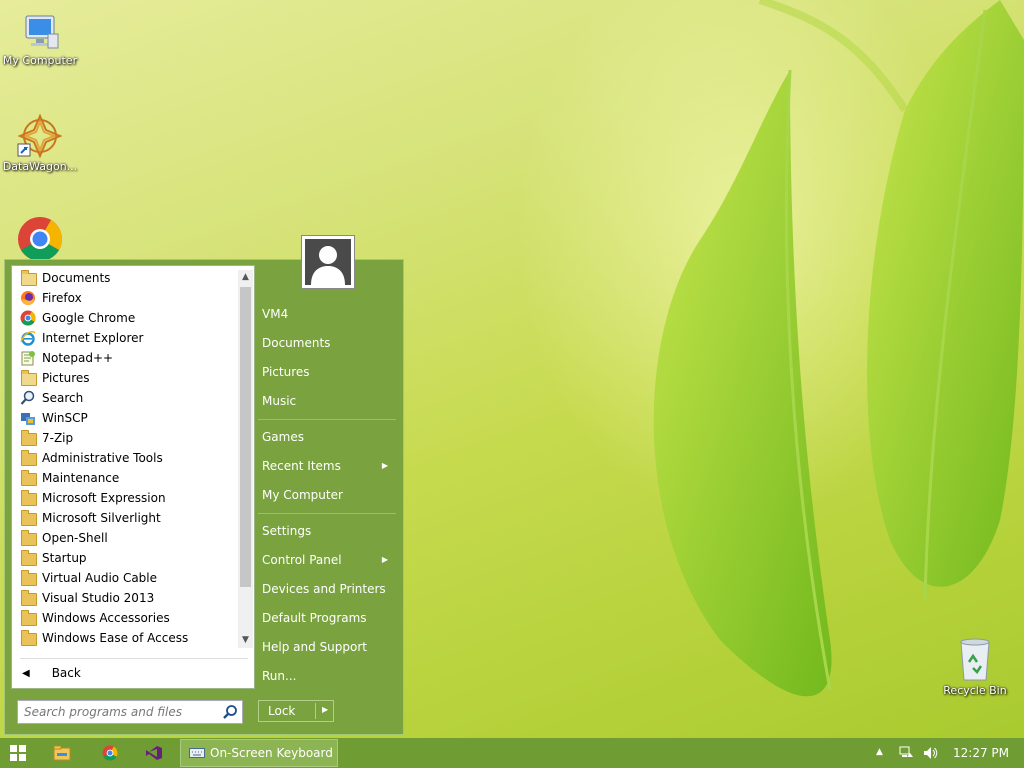 The width and height of the screenshot is (1024, 768). Describe the element at coordinates (301, 466) in the screenshot. I see `right-item-label: Recent Items` at that location.